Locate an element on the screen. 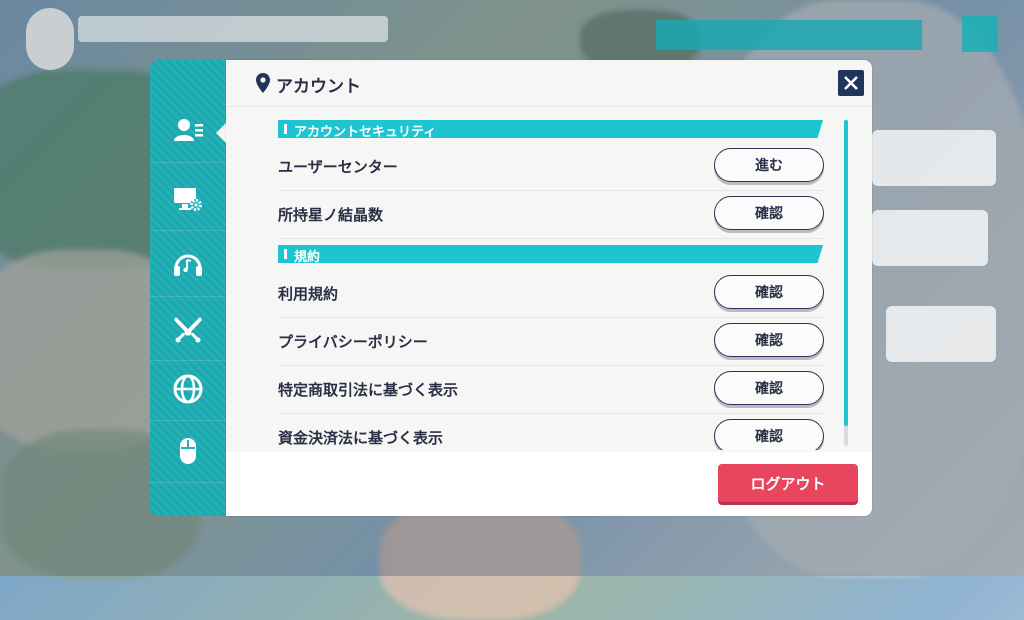 The height and width of the screenshot is (620, 1024). close-button is located at coordinates (851, 83).